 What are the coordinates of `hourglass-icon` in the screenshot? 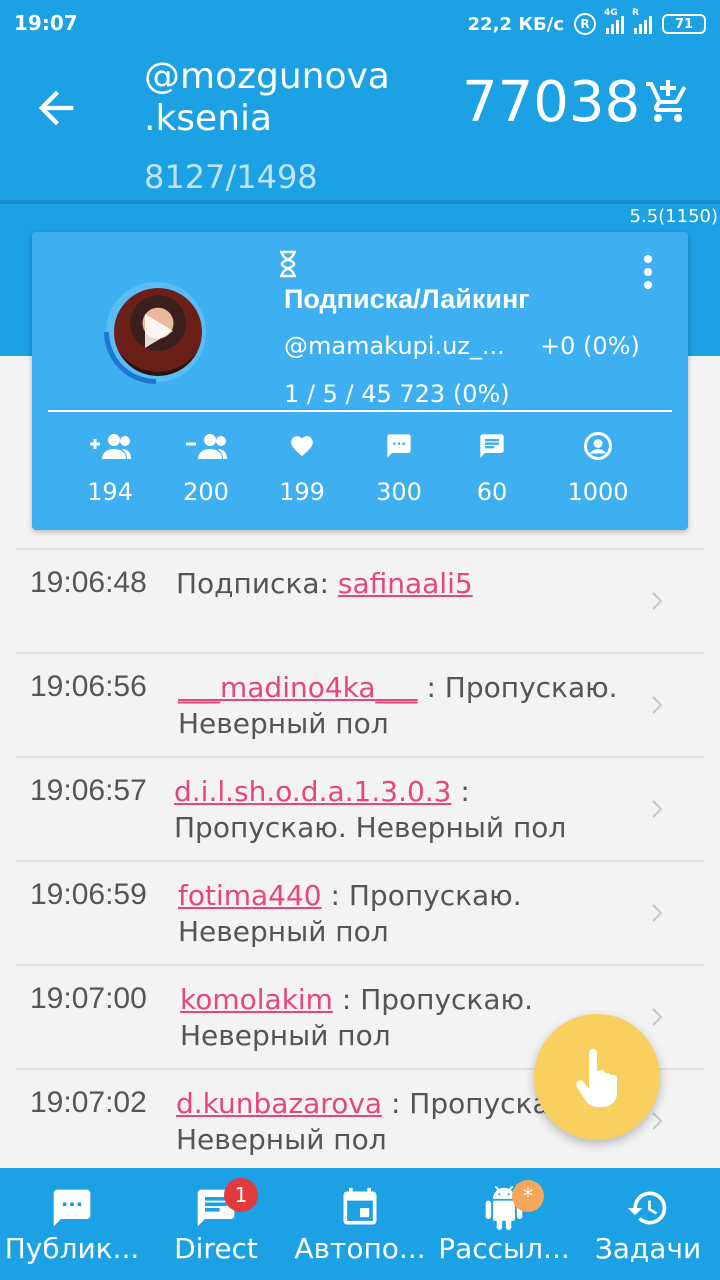 It's located at (288, 264).